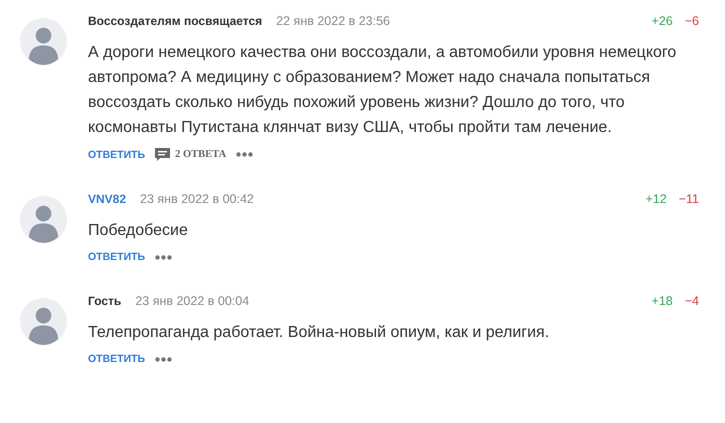  What do you see at coordinates (107, 199) in the screenshot?
I see `author-name: VNV82` at bounding box center [107, 199].